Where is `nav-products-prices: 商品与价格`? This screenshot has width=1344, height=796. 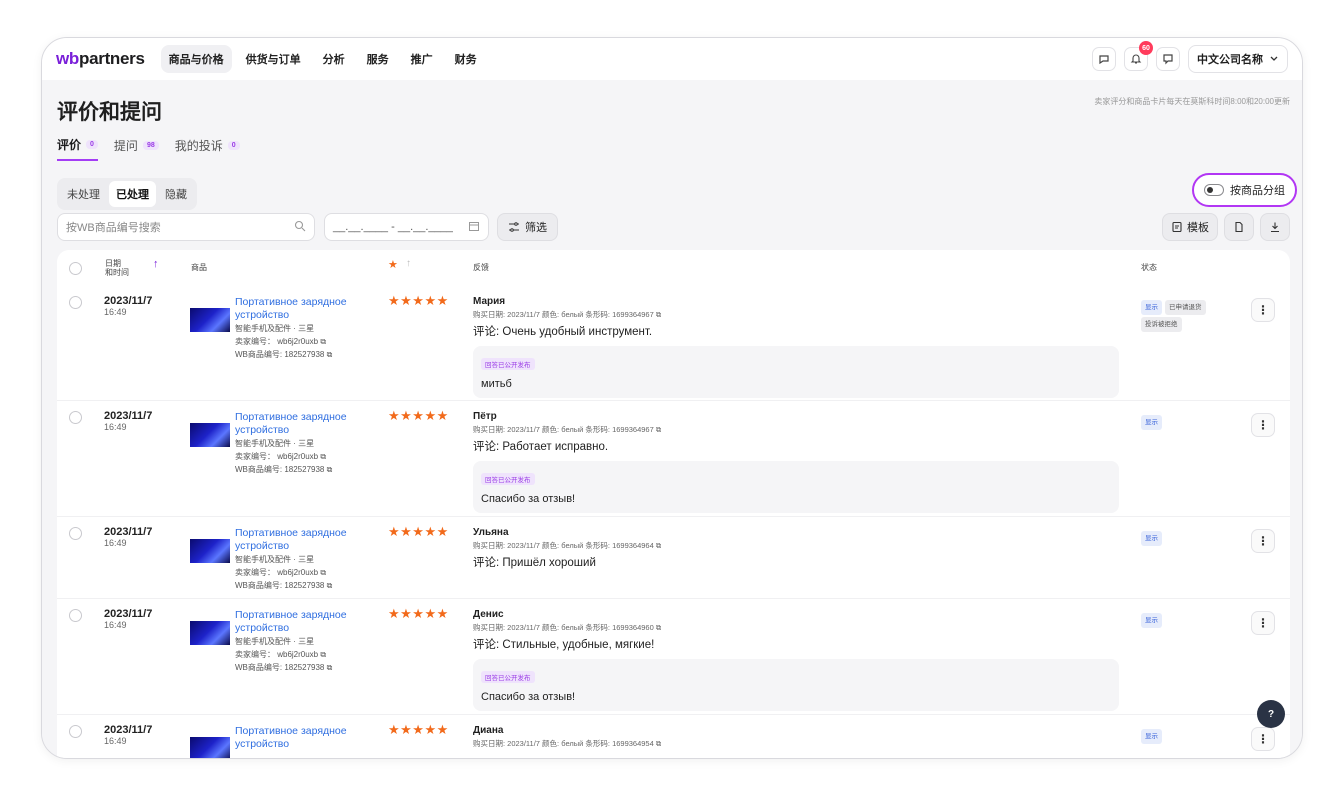 nav-products-prices: 商品与价格 is located at coordinates (196, 59).